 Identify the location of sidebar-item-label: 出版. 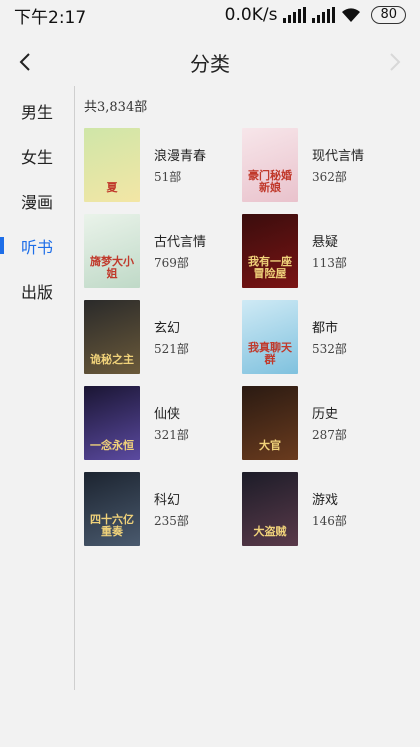
(36, 292).